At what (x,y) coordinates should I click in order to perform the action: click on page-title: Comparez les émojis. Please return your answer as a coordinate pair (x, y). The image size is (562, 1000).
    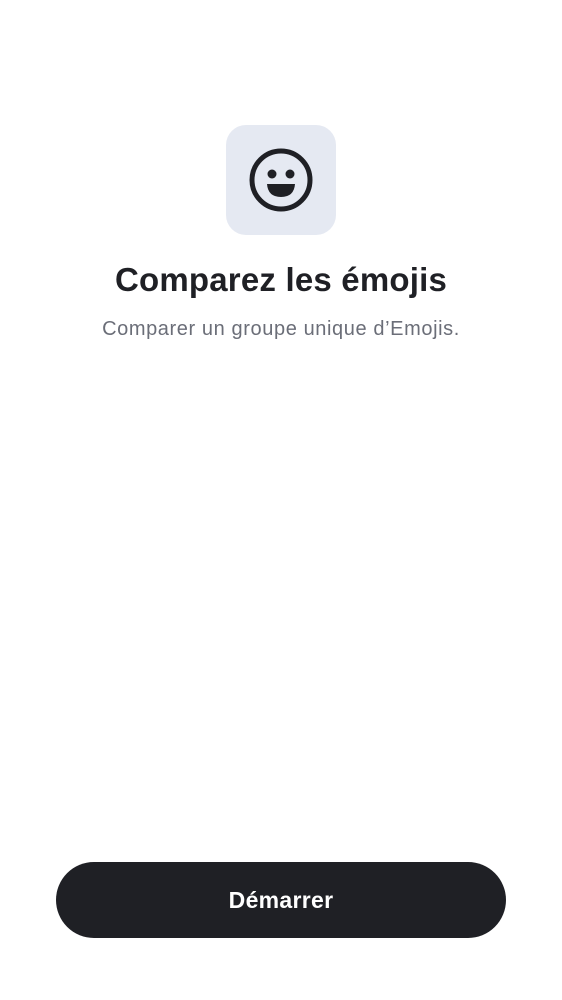
    Looking at the image, I should click on (281, 279).